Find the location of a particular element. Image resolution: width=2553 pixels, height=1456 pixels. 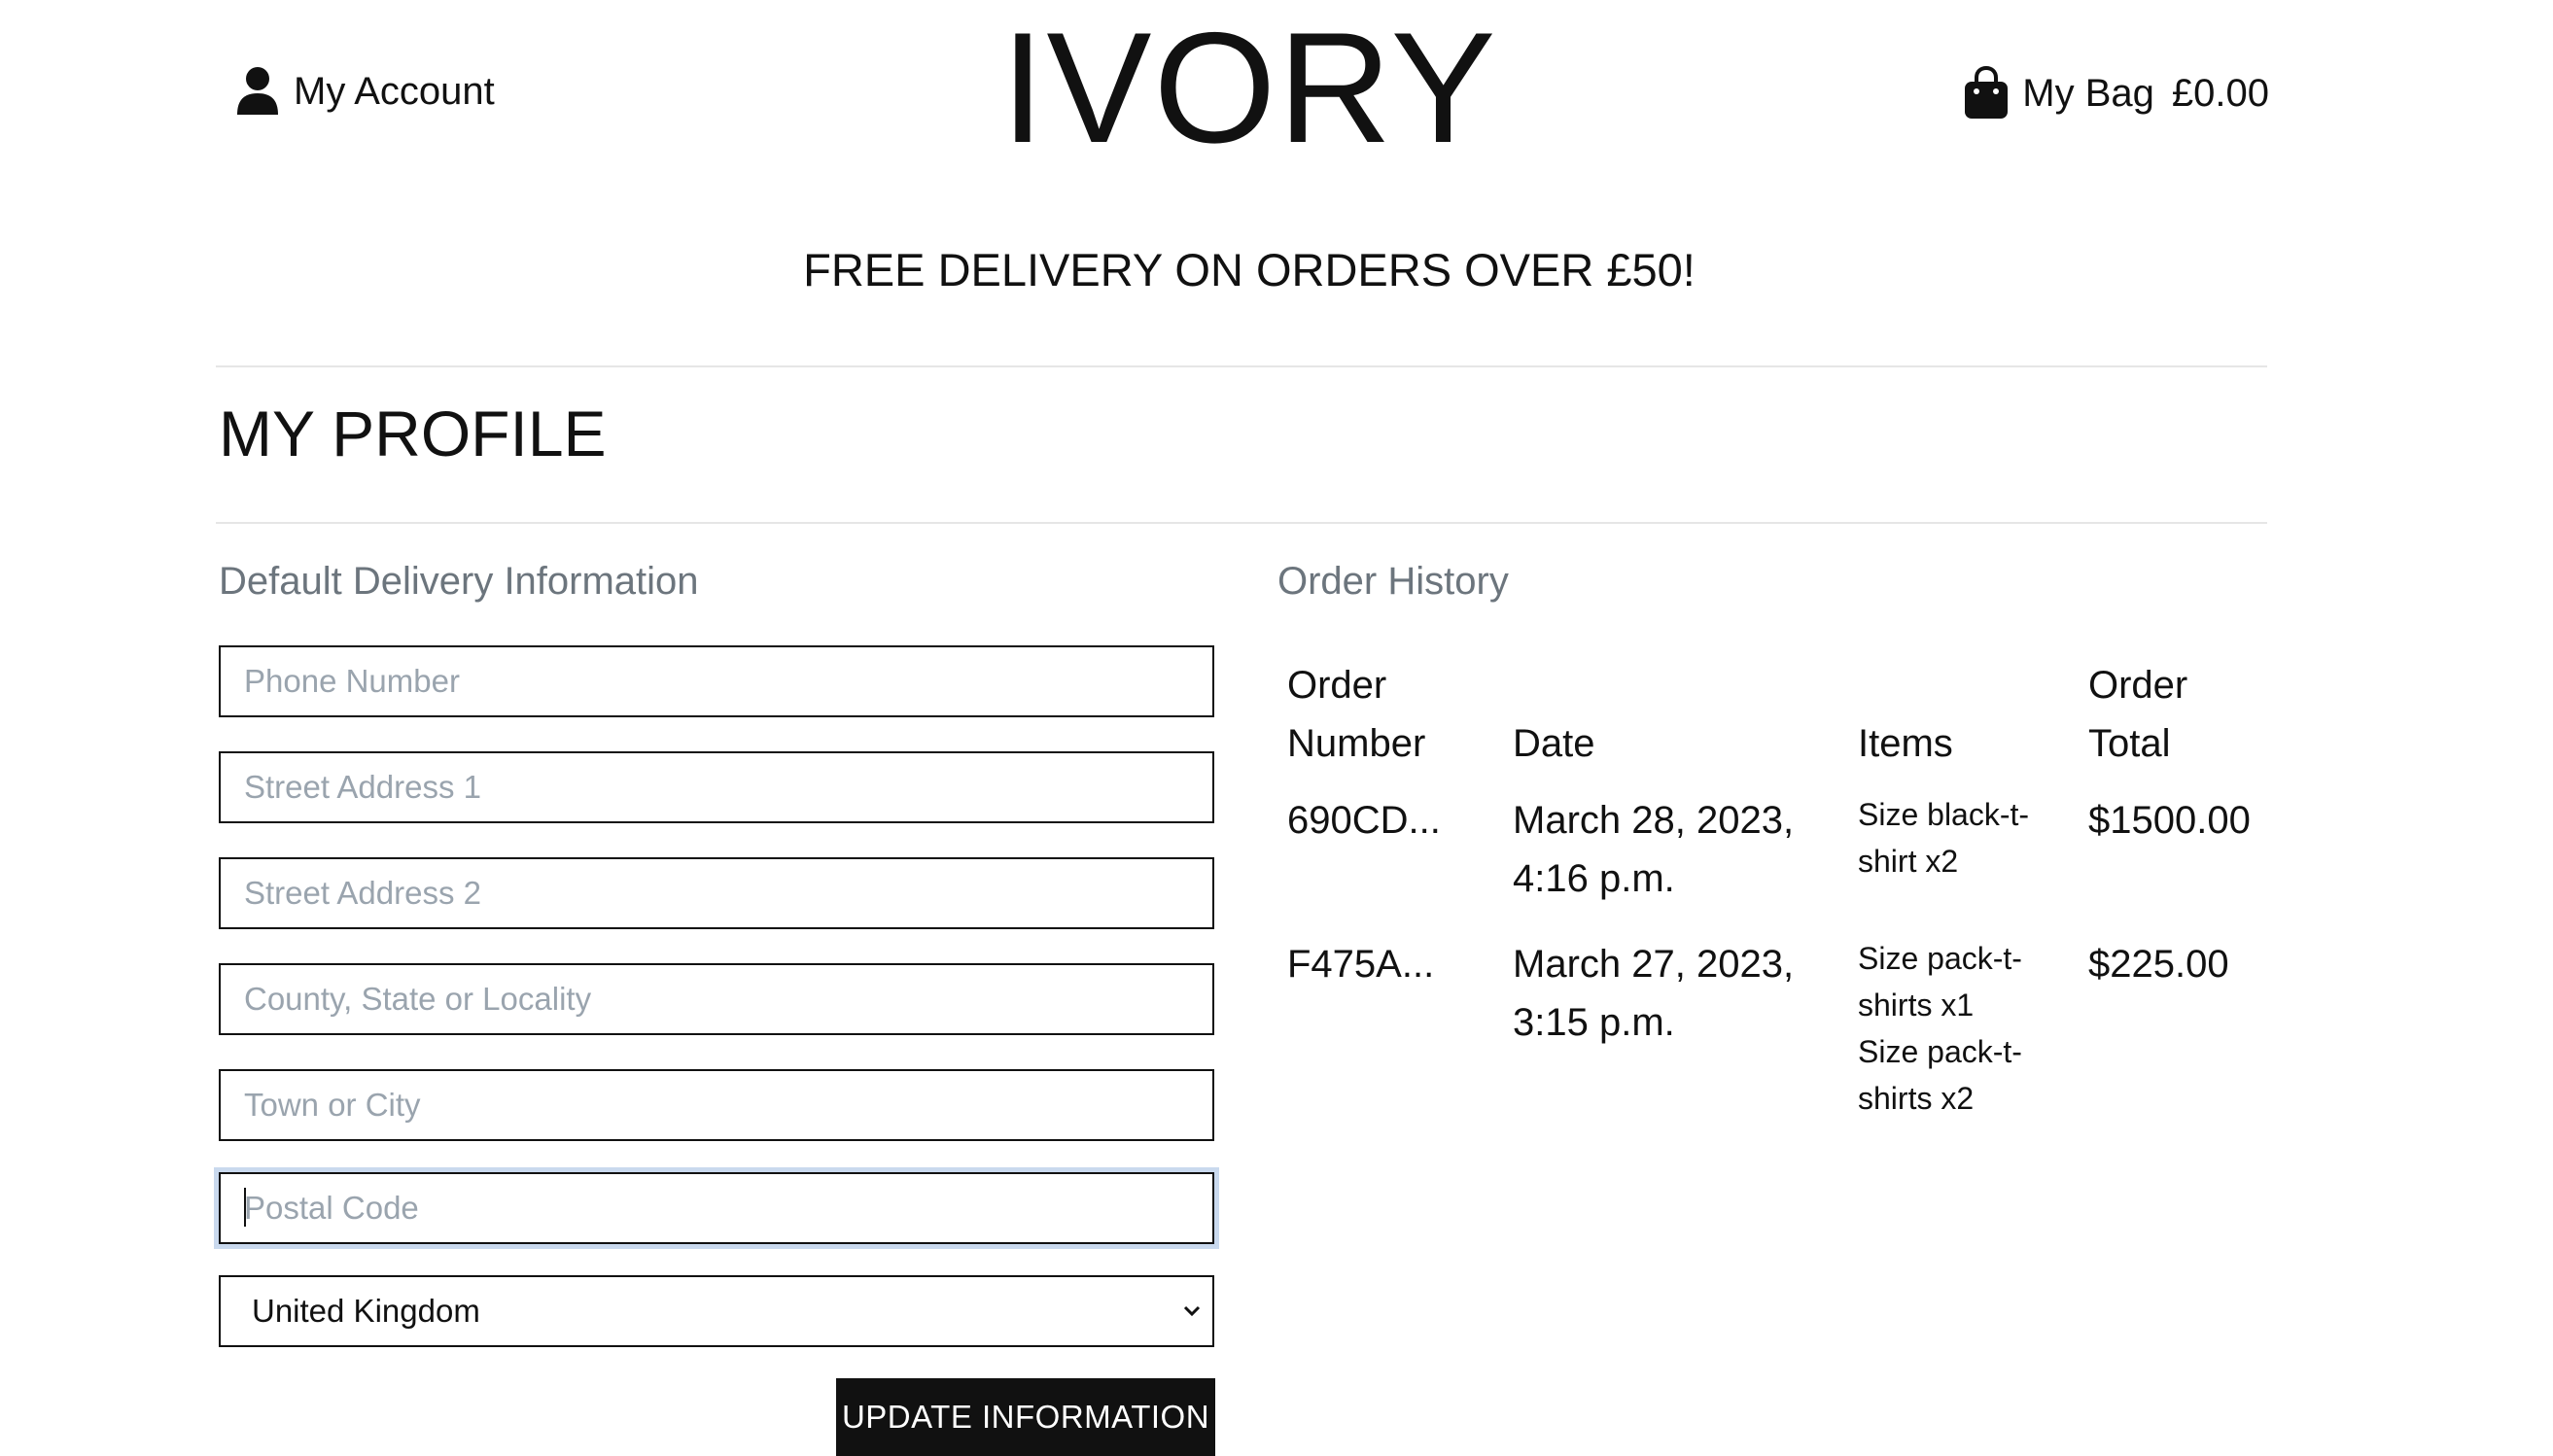

order-item-line: Size black-t- is located at coordinates (1944, 814).